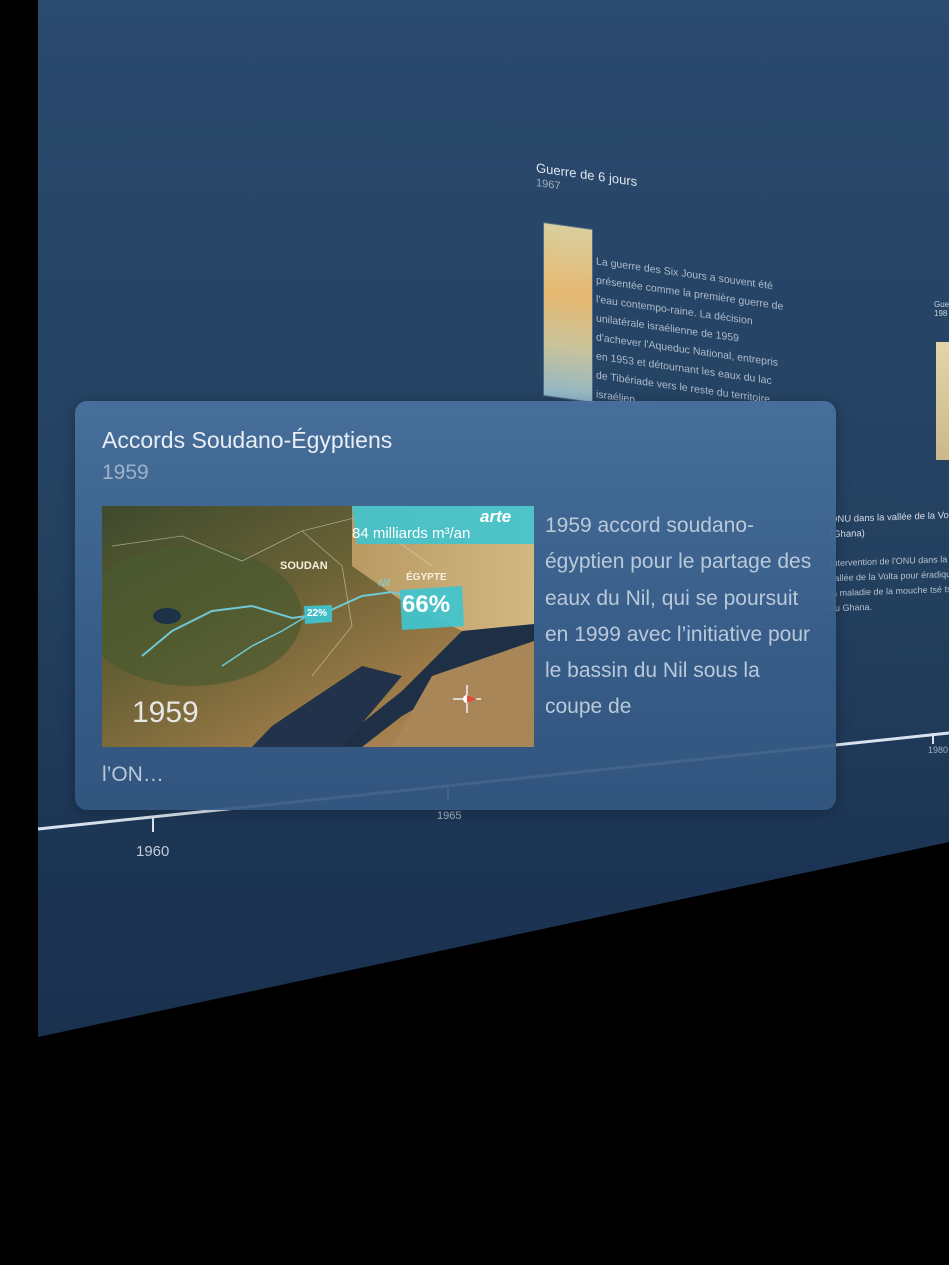  I want to click on event-card-title: ONU dans la vallée de la Volta (Ghana), so click(889, 525).